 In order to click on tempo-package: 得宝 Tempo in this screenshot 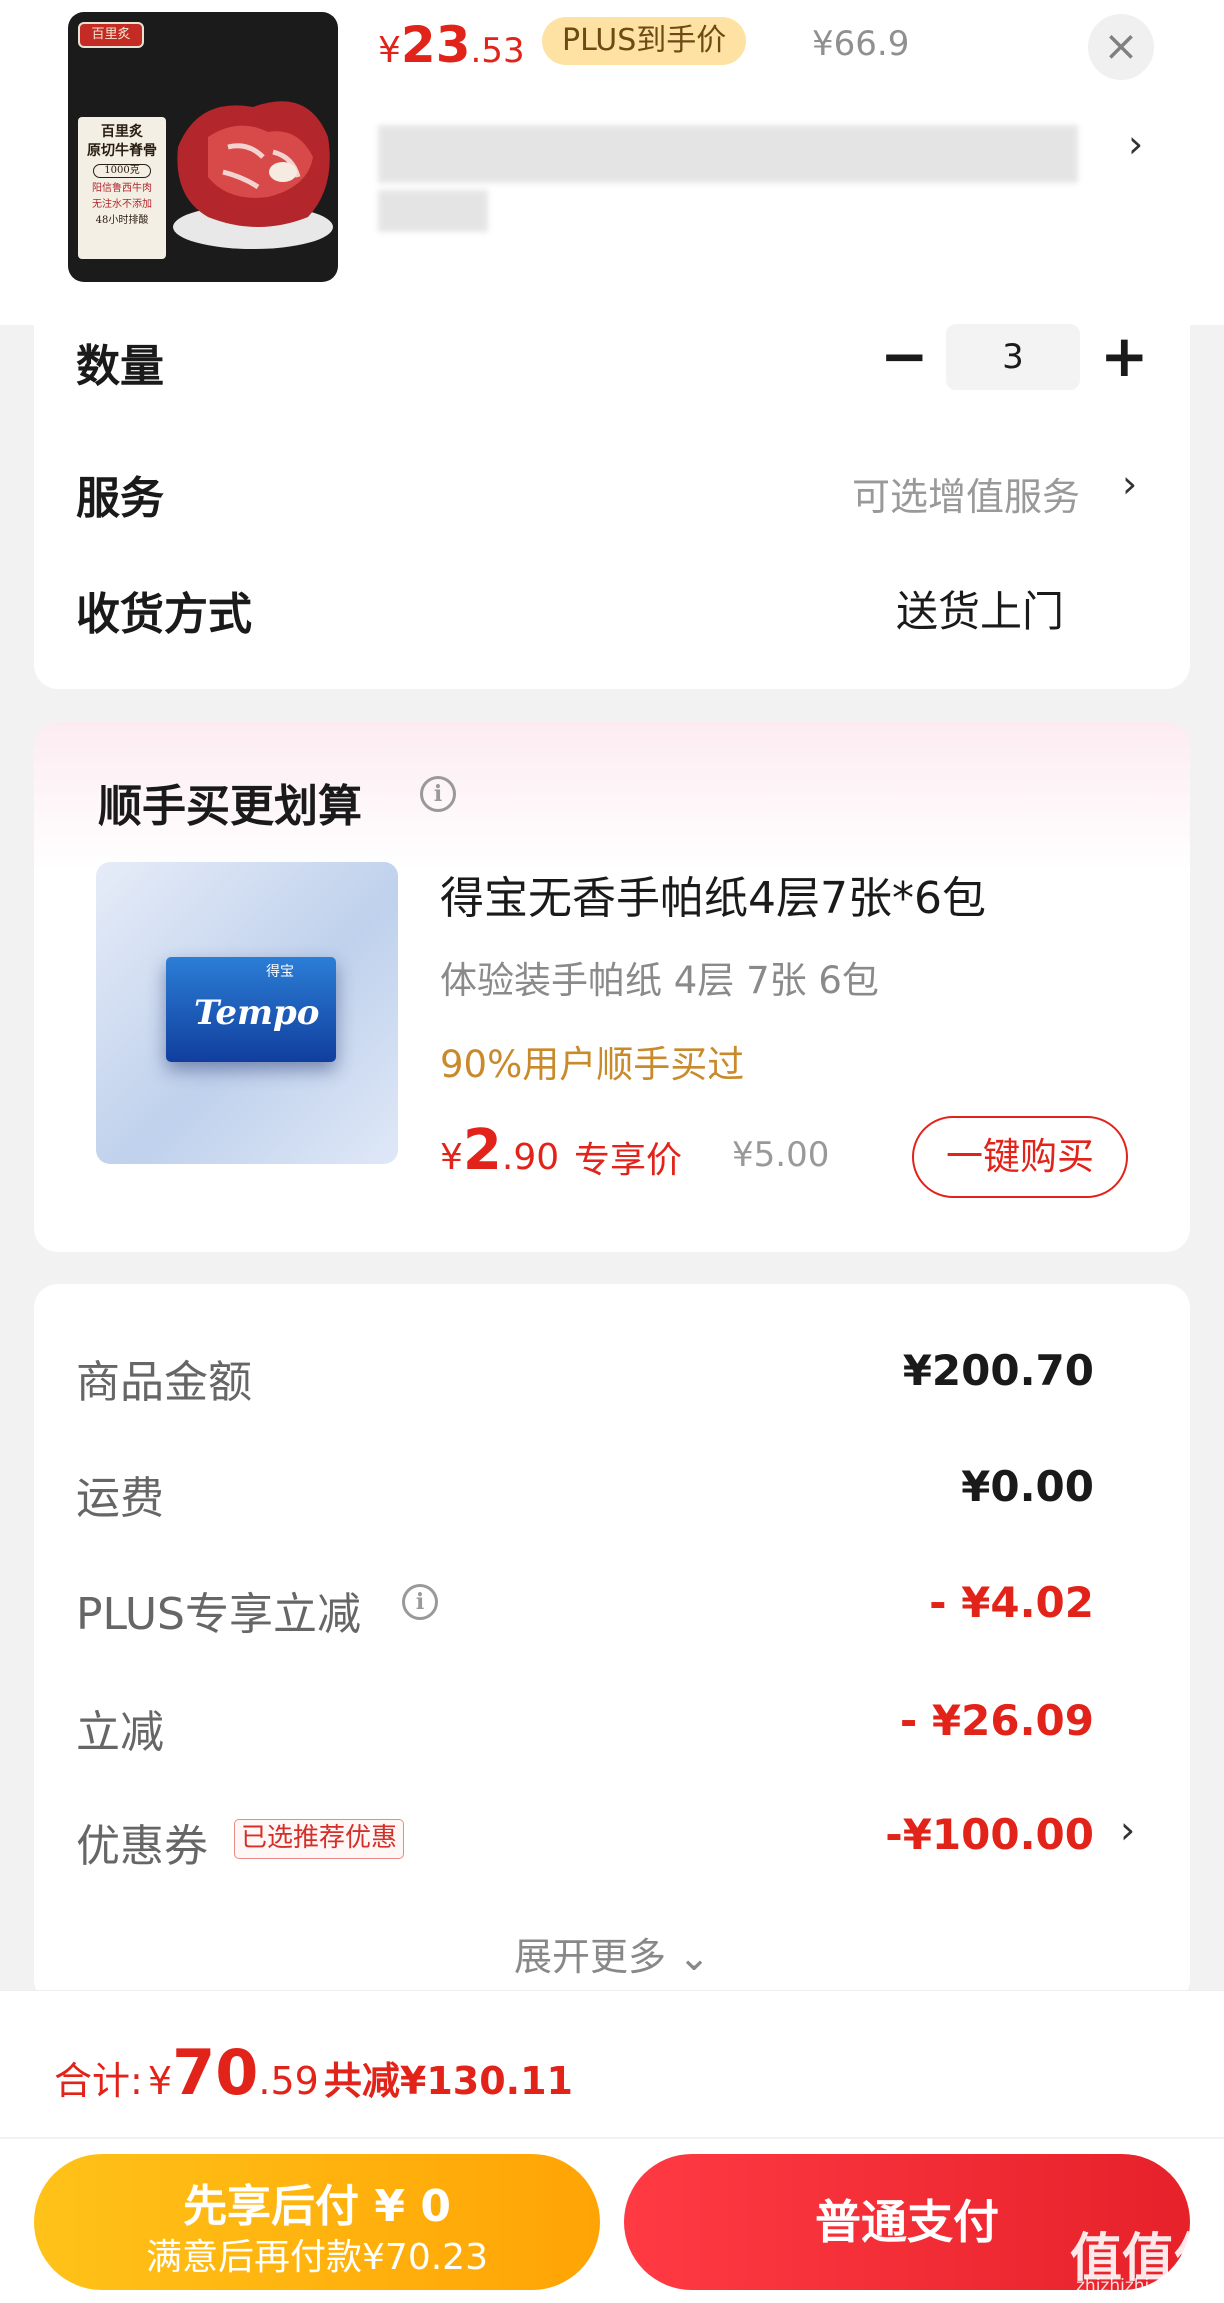, I will do `click(251, 1009)`.